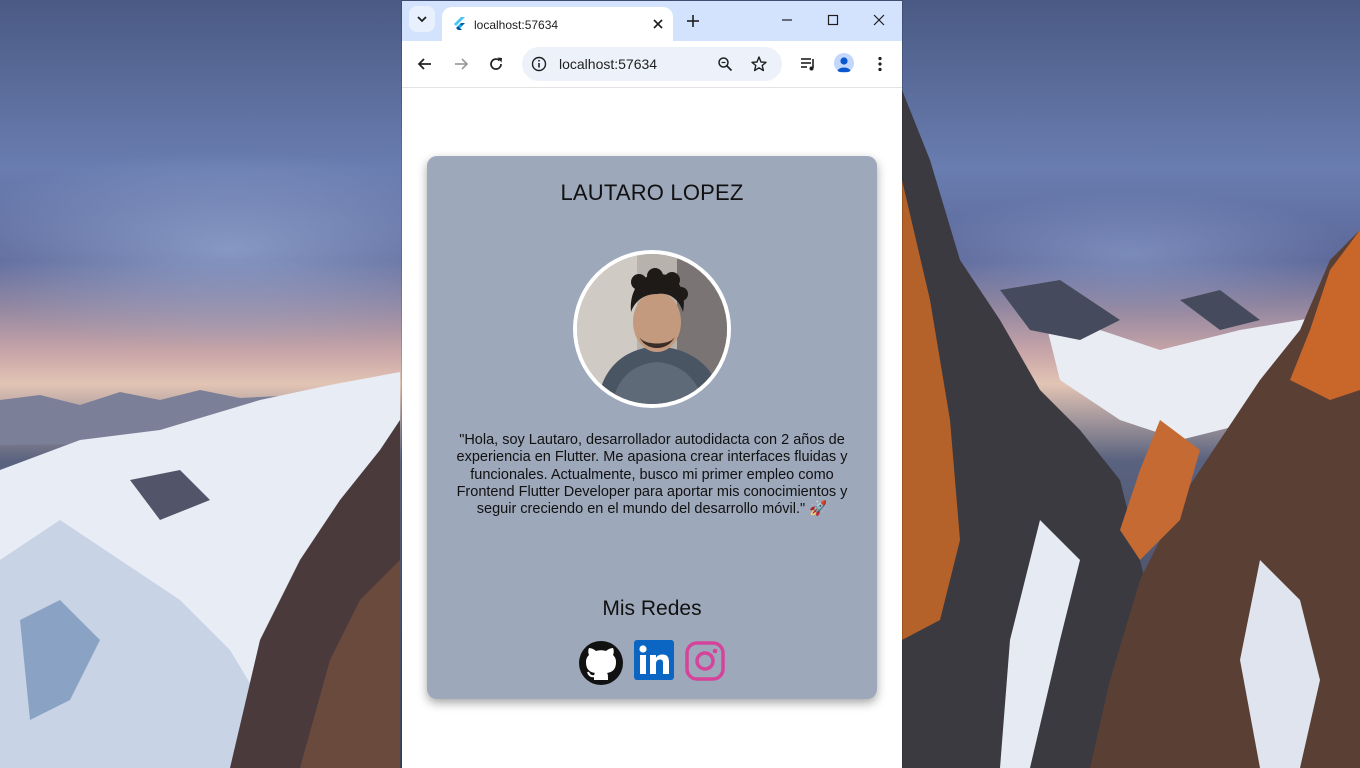  I want to click on tab-search-button, so click(422, 19).